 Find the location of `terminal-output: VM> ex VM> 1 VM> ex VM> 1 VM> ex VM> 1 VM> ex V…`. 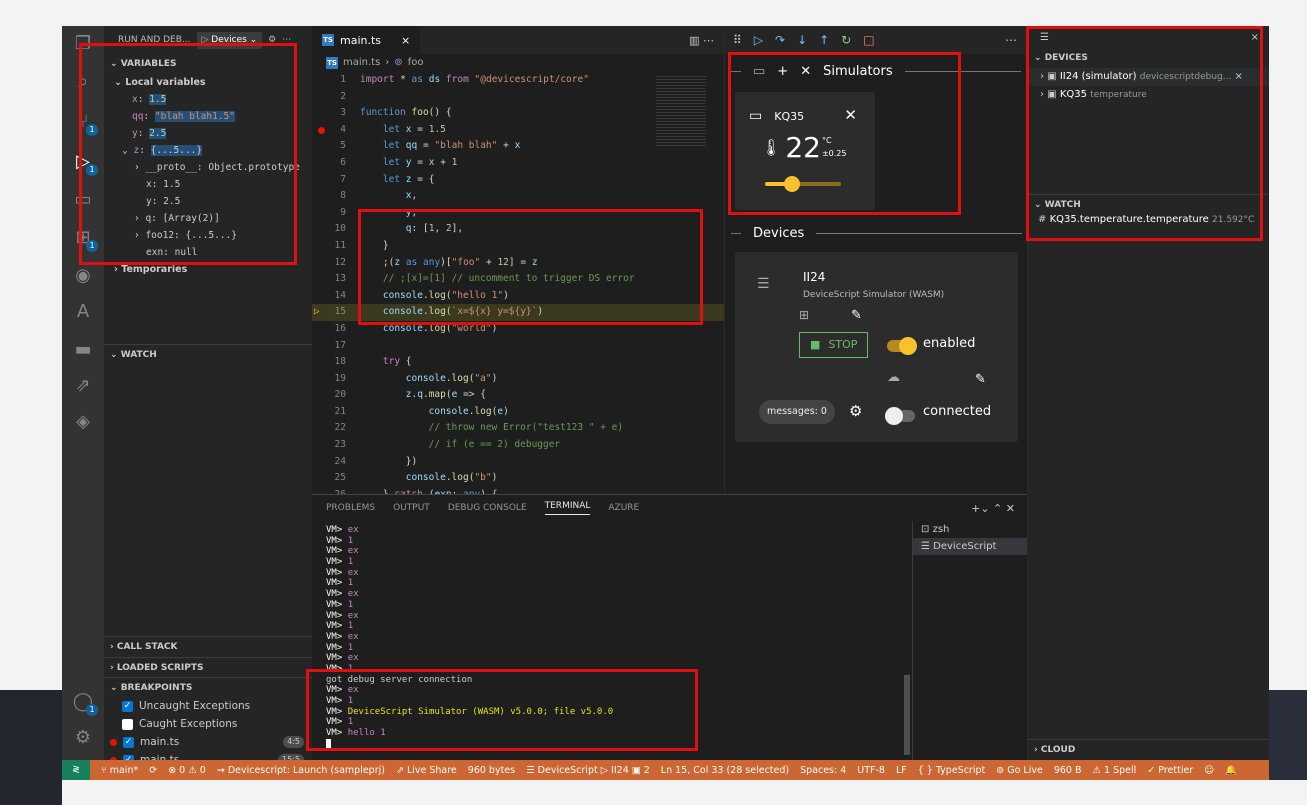

terminal-output: VM> ex VM> 1 VM> ex VM> 1 VM> ex VM> 1 VM> ex V… is located at coordinates (616, 637).